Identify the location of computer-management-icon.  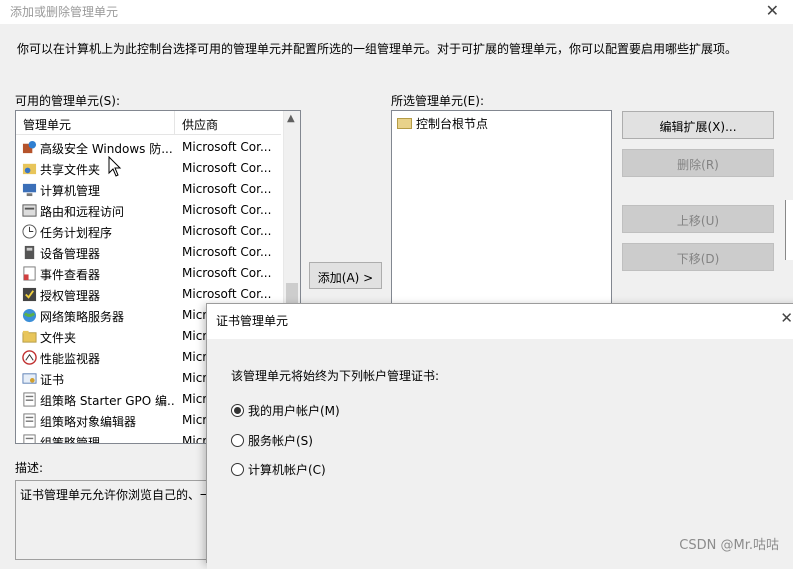
(29, 190).